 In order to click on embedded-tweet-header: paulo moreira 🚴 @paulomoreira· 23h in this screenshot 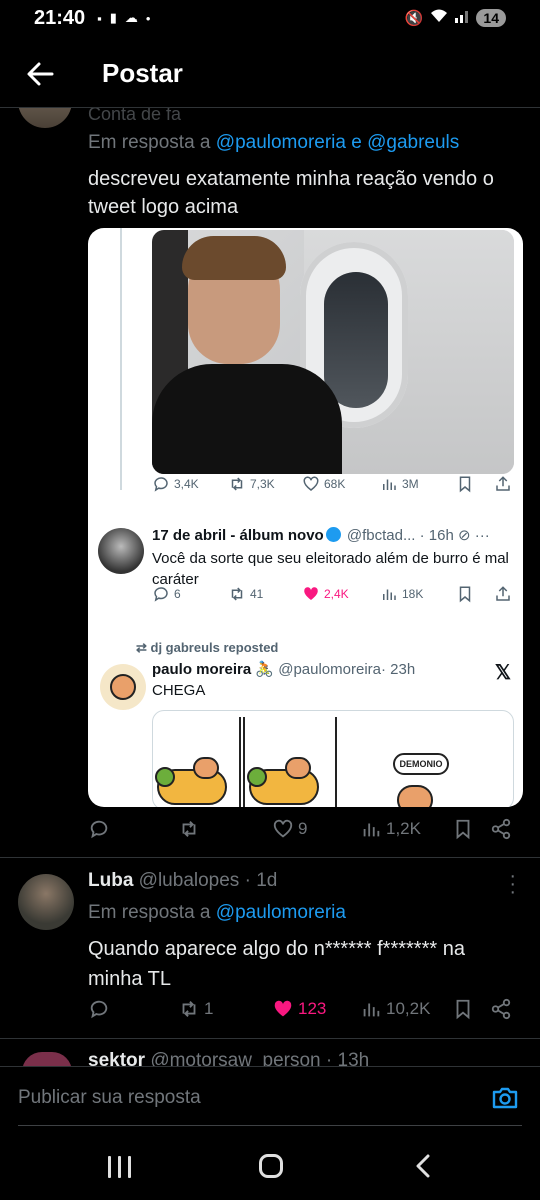, I will do `click(284, 669)`.